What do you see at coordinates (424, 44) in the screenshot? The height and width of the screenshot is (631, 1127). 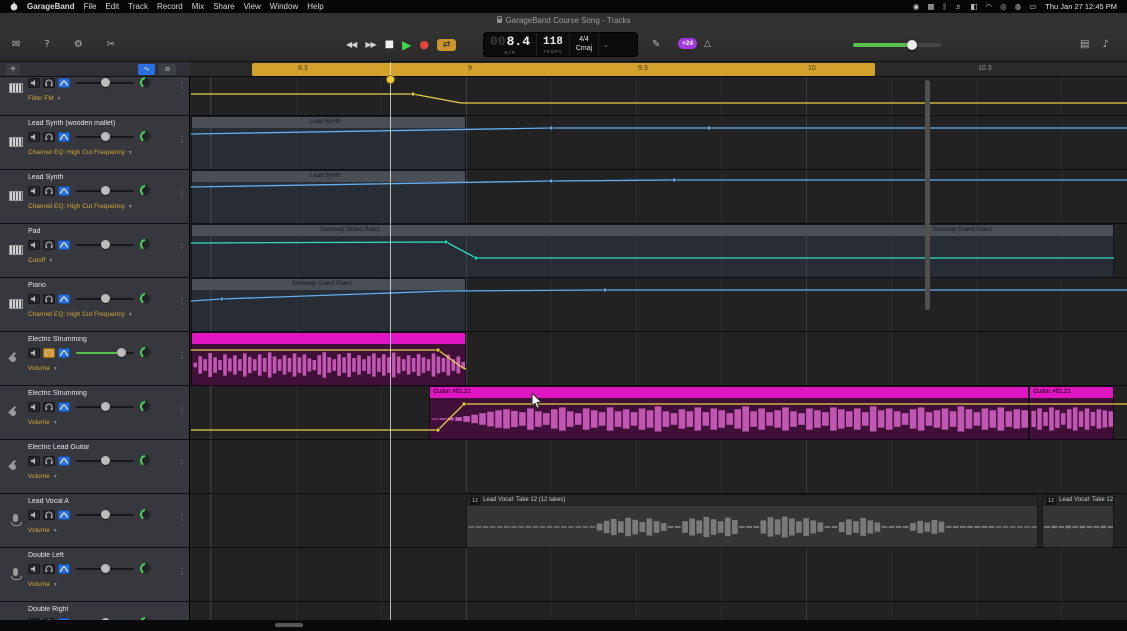 I see `record-button: ●` at bounding box center [424, 44].